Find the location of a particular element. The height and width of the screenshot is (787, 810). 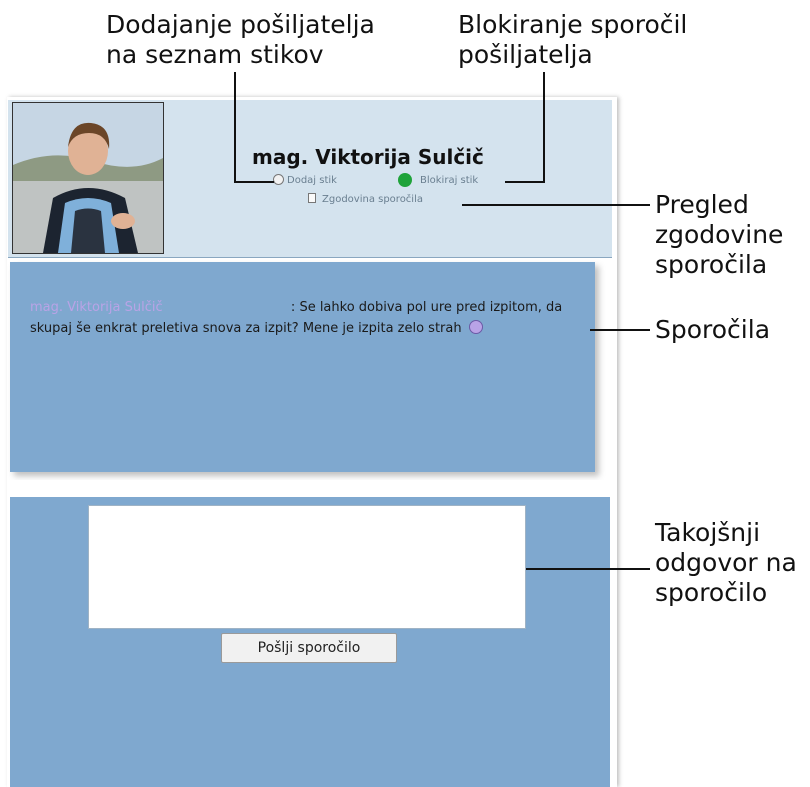

divider is located at coordinates (310, 488).